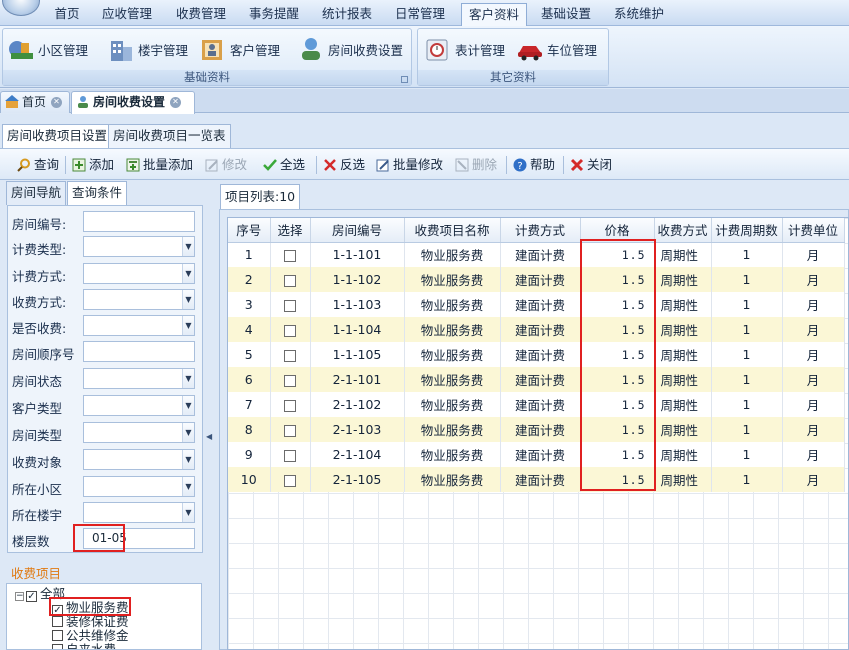 The image size is (849, 650). Describe the element at coordinates (159, 165) in the screenshot. I see `batch-add-button: 批量添加` at that location.